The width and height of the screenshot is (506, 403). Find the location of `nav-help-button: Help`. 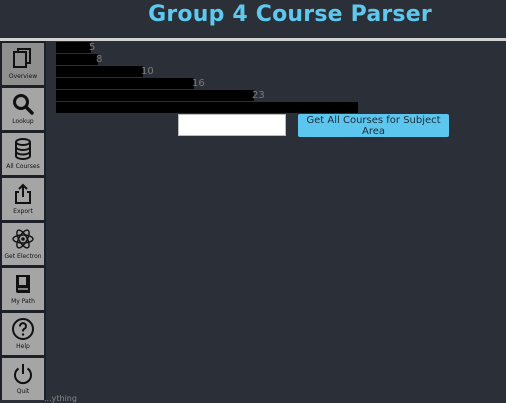

nav-help-button: Help is located at coordinates (23, 334).